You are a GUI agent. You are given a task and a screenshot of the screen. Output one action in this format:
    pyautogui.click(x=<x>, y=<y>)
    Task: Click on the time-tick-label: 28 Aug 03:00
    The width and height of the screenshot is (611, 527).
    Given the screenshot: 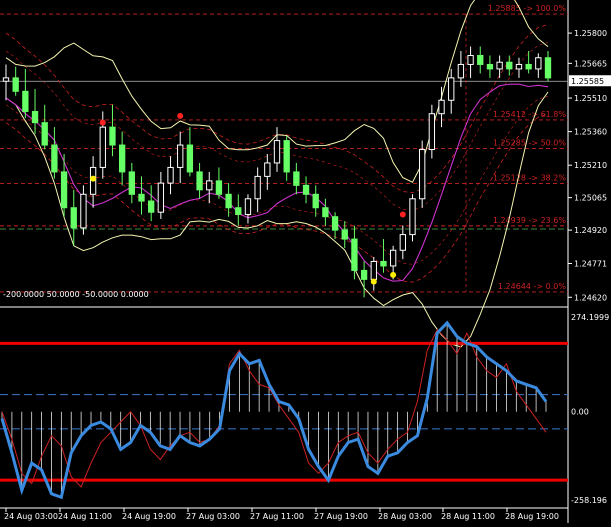 What is the action you would take?
    pyautogui.click(x=405, y=516)
    